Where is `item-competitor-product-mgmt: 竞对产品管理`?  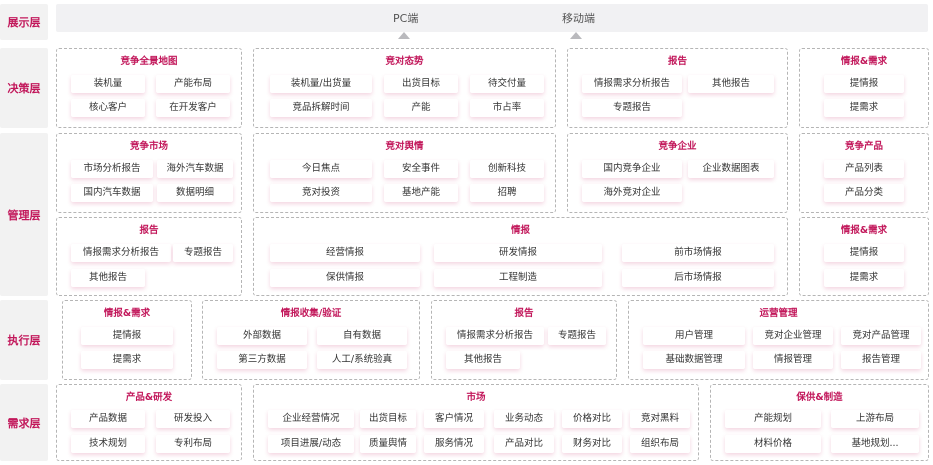 item-competitor-product-mgmt: 竞对产品管理 is located at coordinates (881, 336).